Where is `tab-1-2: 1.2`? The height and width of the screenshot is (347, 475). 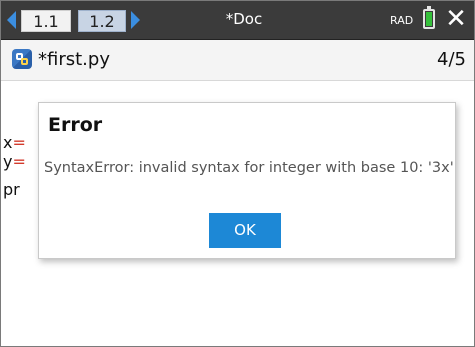
tab-1-2: 1.2 is located at coordinates (102, 21).